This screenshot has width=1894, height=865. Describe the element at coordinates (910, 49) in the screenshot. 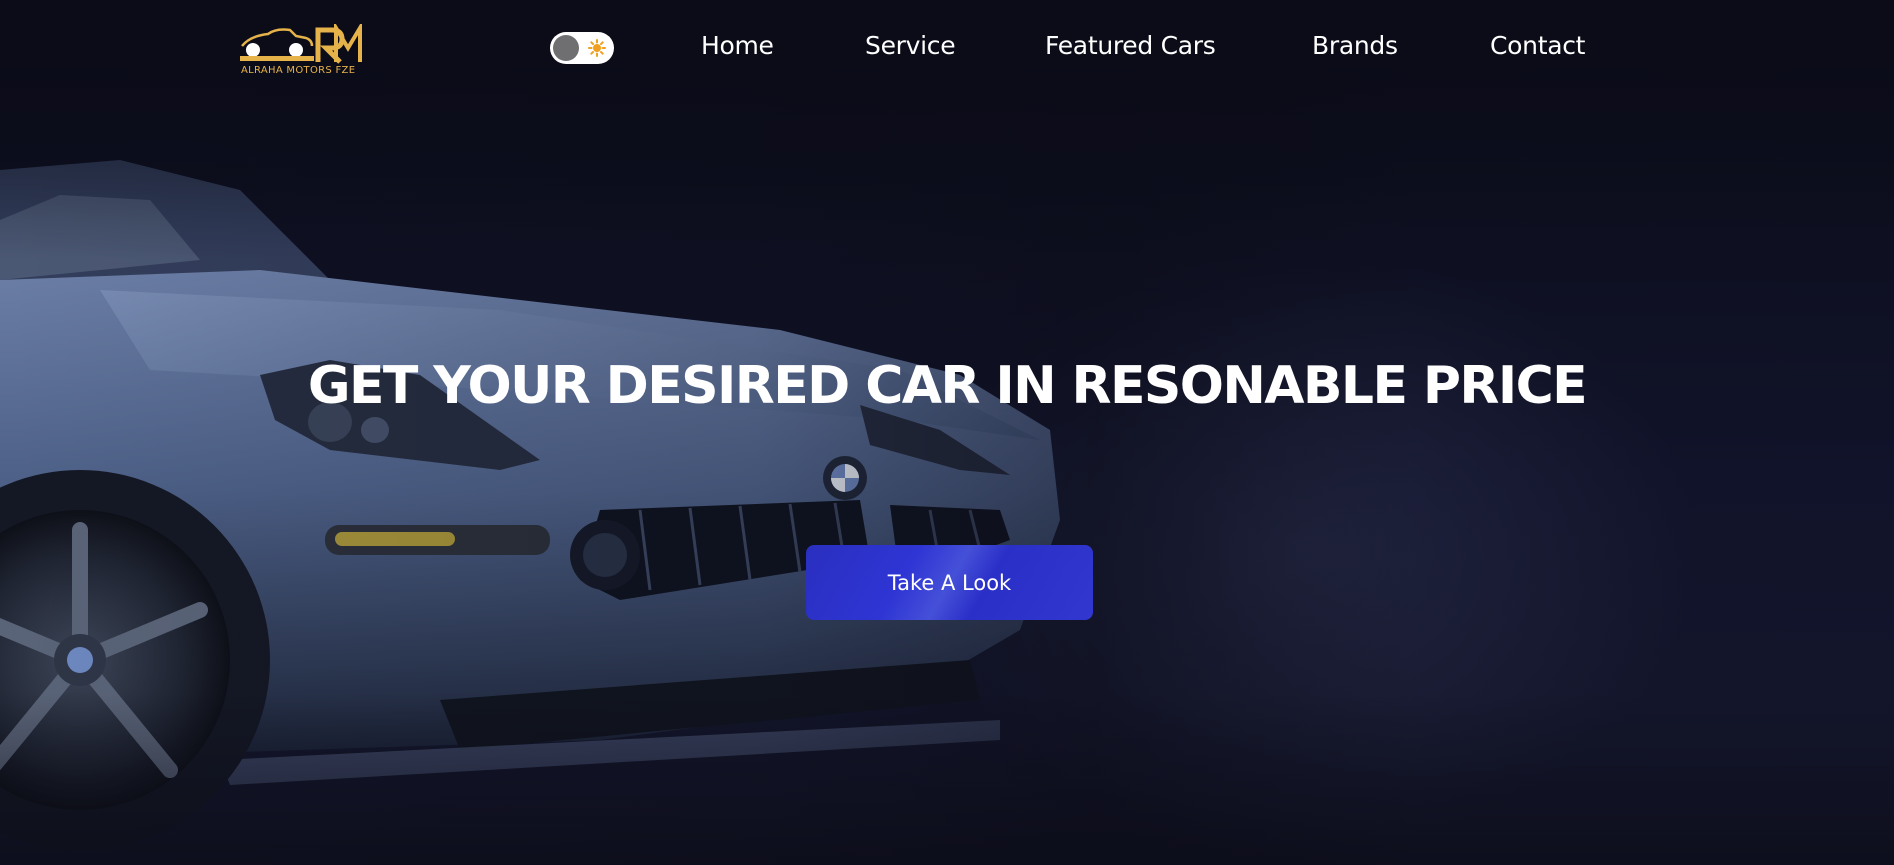

I see `nav-link-service: Service` at that location.